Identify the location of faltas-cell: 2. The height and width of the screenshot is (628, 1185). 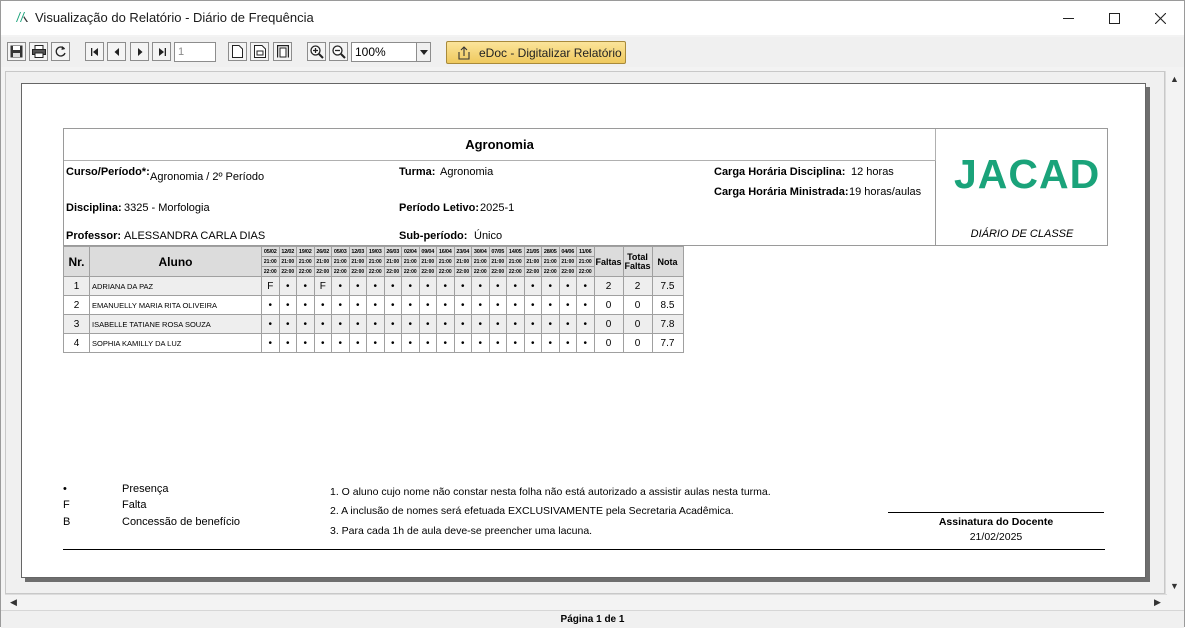
(608, 286).